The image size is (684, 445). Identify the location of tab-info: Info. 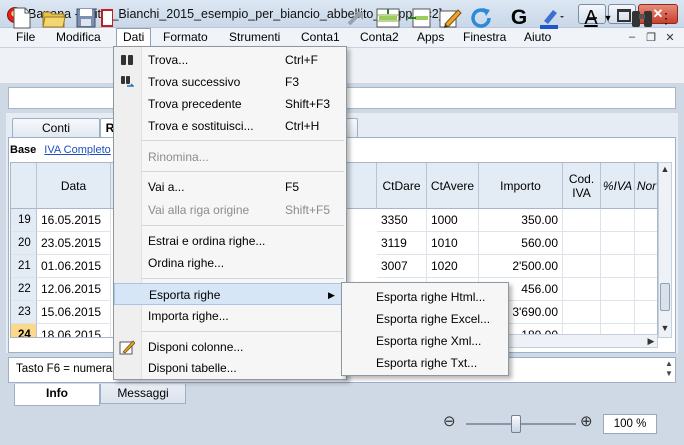
(57, 395).